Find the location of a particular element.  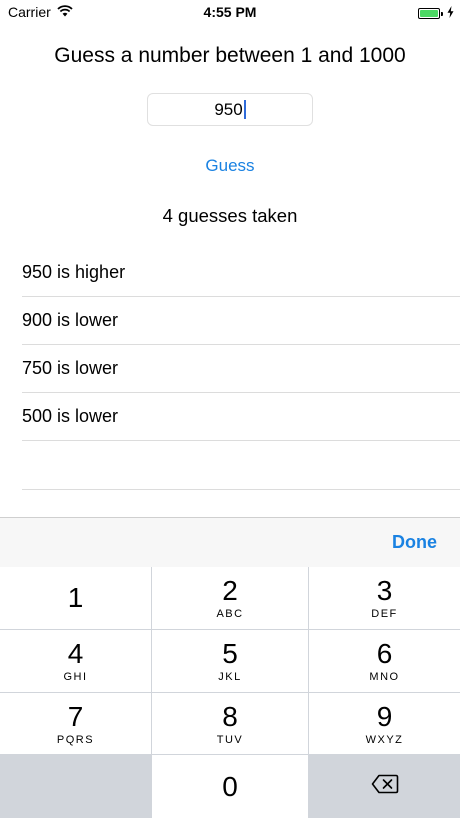

key-blank is located at coordinates (75, 786).